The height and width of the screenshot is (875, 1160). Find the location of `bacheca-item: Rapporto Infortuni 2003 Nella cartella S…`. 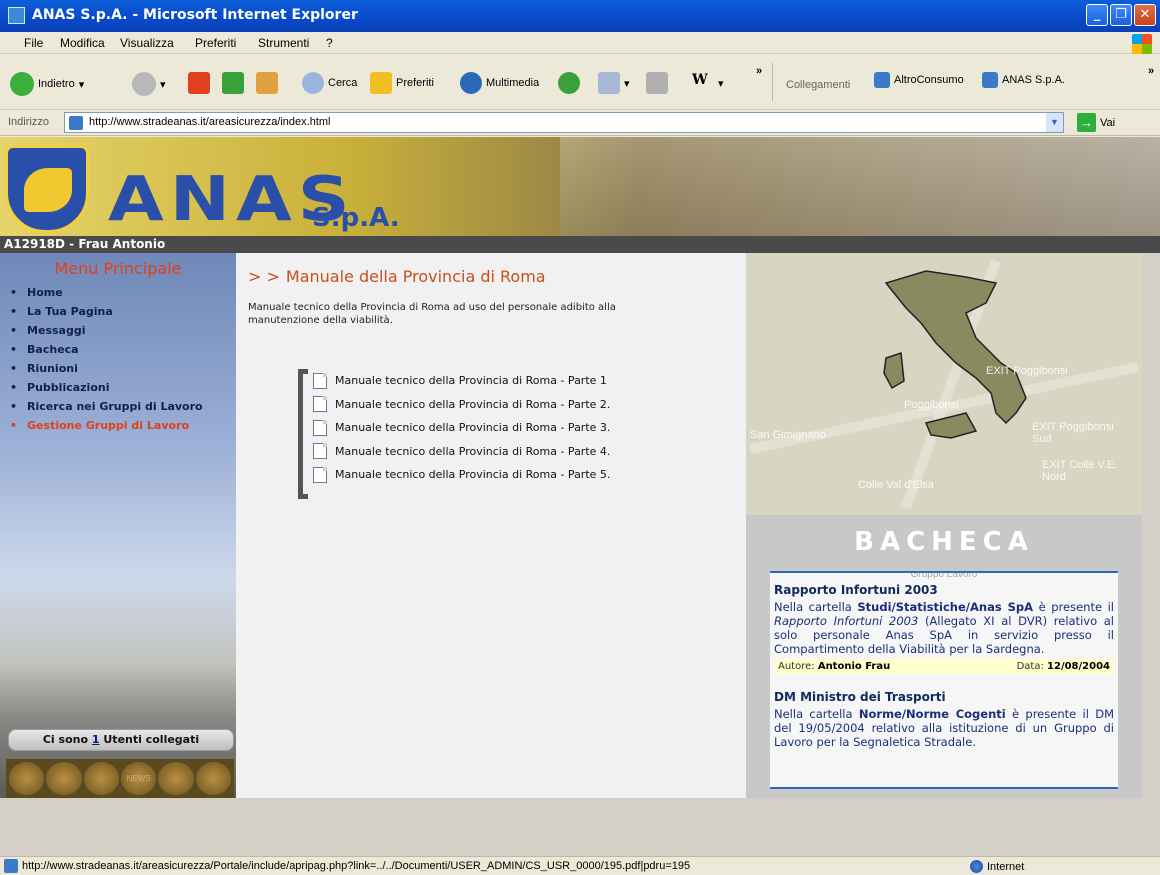

bacheca-item: Rapporto Infortuni 2003 Nella cartella S… is located at coordinates (944, 627).